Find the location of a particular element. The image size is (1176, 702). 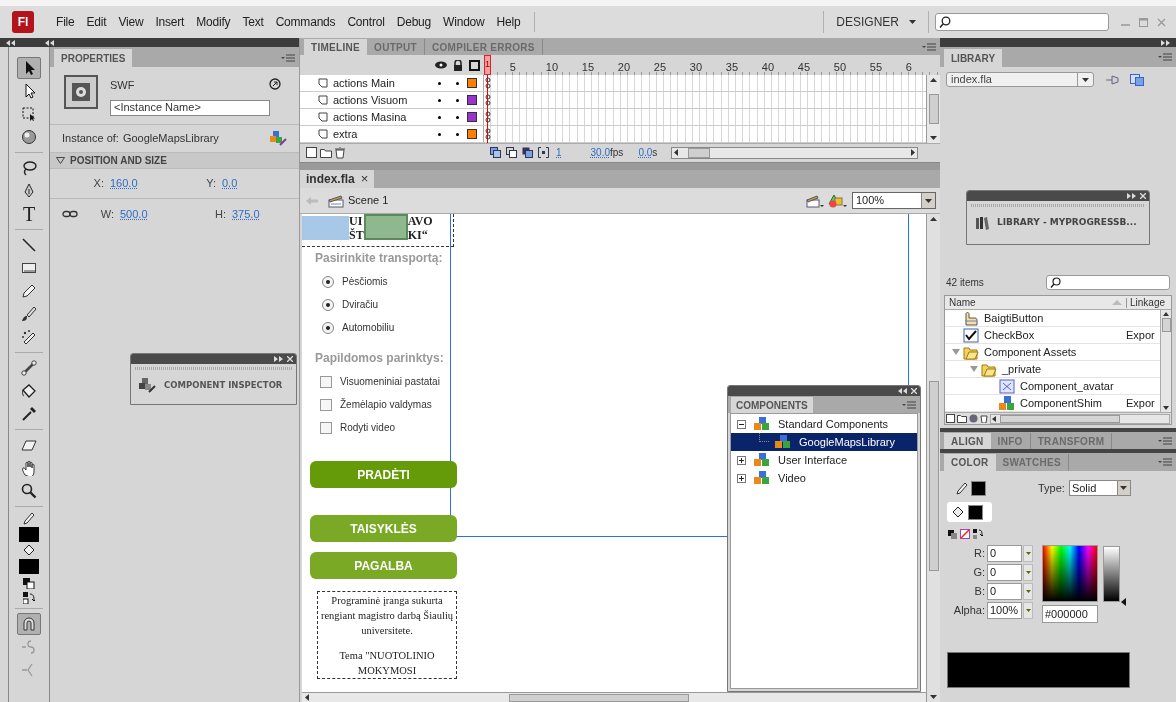

library-item-name: Component Assets is located at coordinates (1072, 352).